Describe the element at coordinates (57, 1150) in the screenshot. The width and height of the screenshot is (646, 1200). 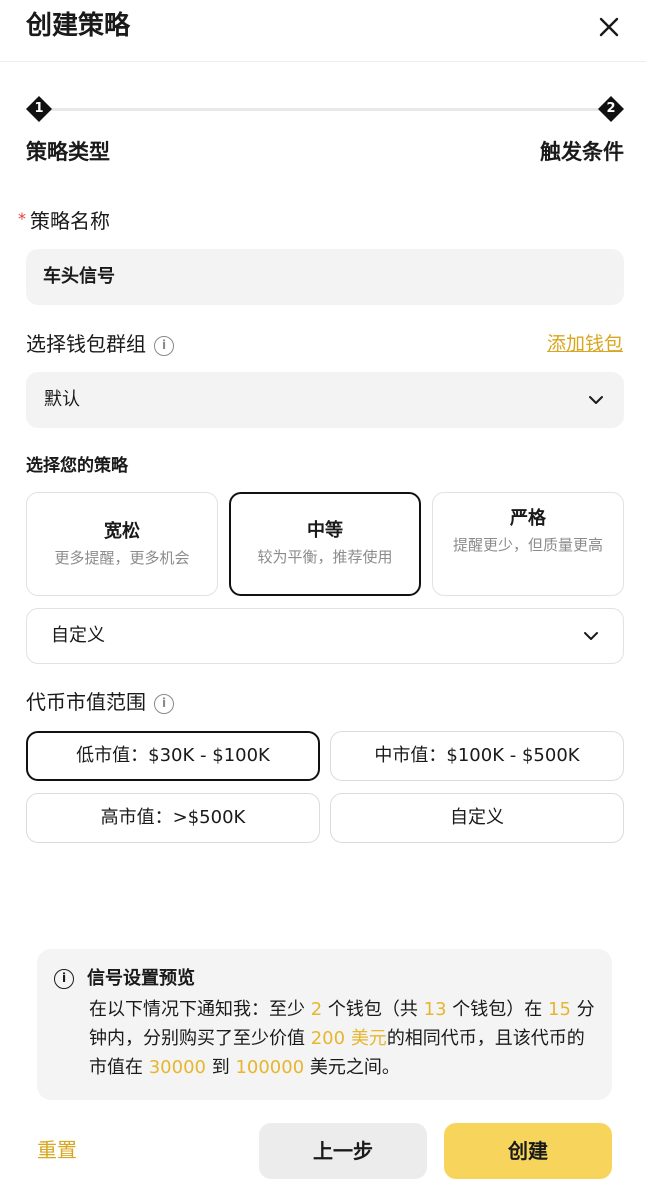
I see `reset-button: 重置` at that location.